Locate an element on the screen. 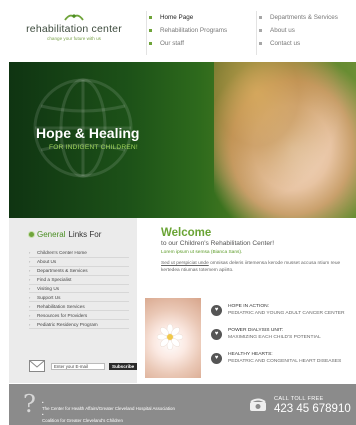 This screenshot has height=425, width=356. nav-item-label: Contact us is located at coordinates (285, 43).